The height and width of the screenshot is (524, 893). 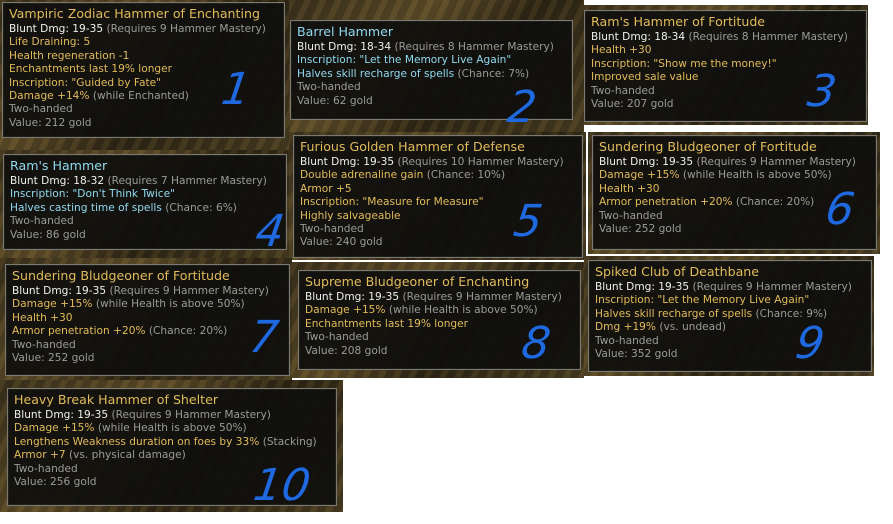 I want to click on item-name: Vampiric Zodiac Hammer of Enchanting, so click(x=134, y=13).